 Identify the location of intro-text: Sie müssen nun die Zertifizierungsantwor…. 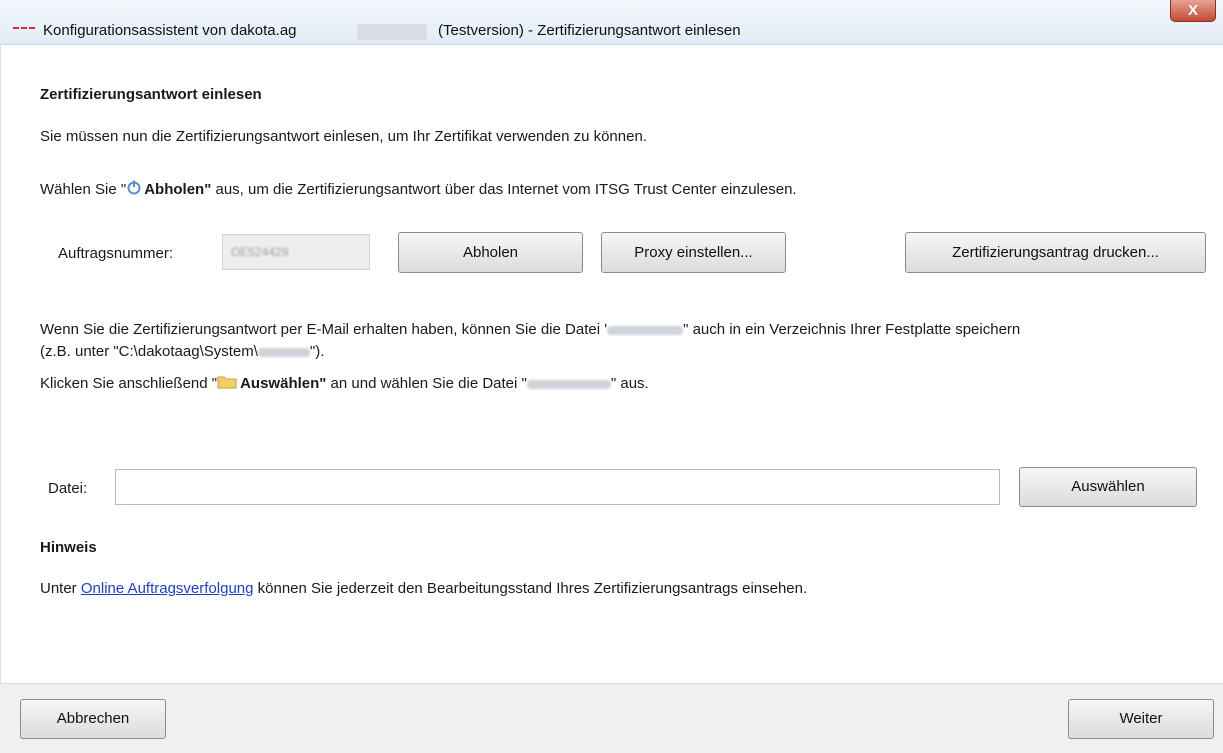
(343, 136).